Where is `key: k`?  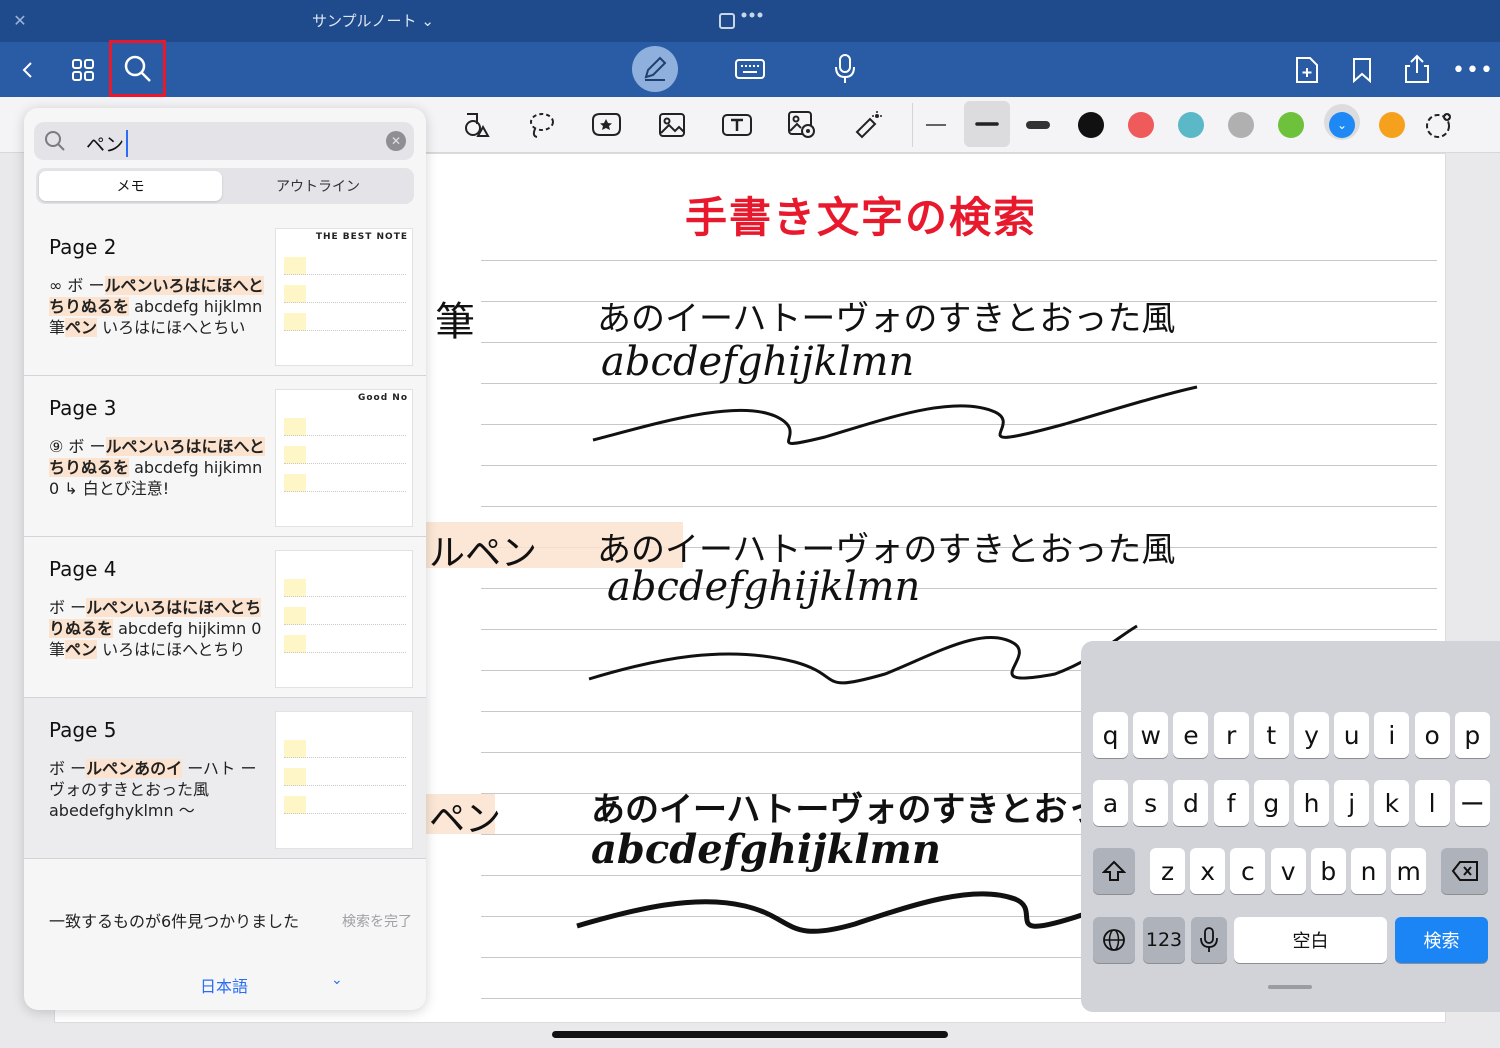
key: k is located at coordinates (1392, 803).